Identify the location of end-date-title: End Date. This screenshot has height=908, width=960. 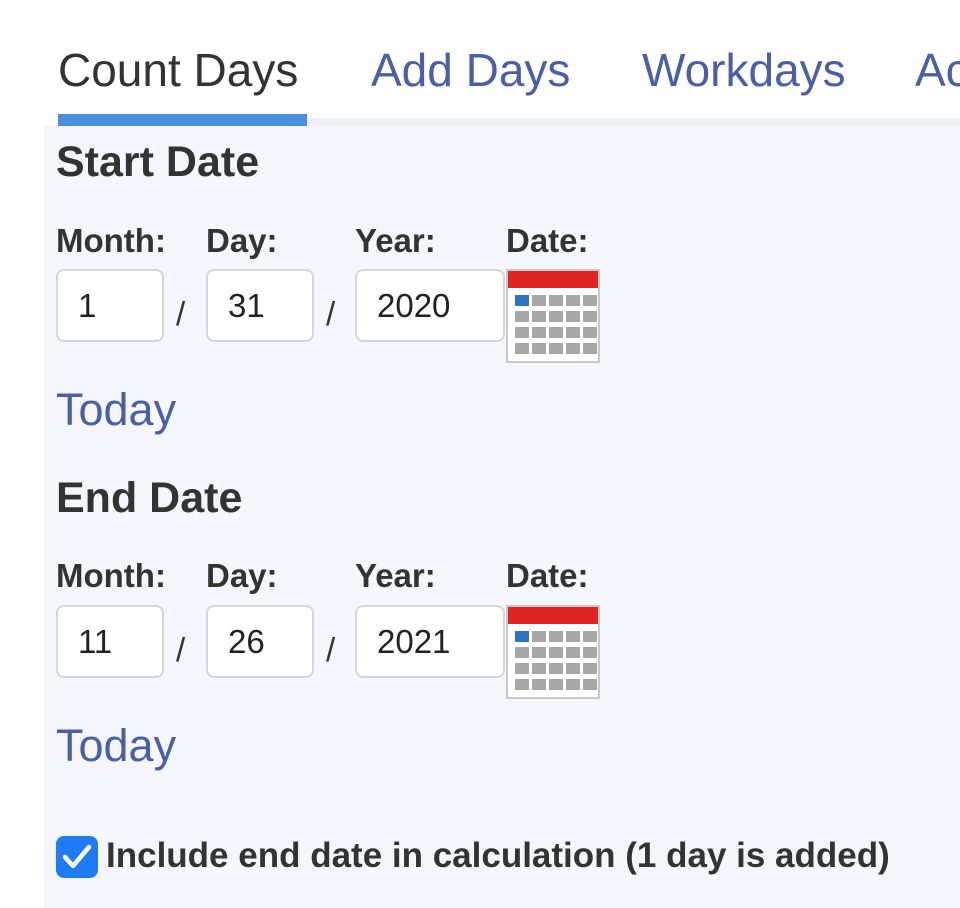
(149, 498).